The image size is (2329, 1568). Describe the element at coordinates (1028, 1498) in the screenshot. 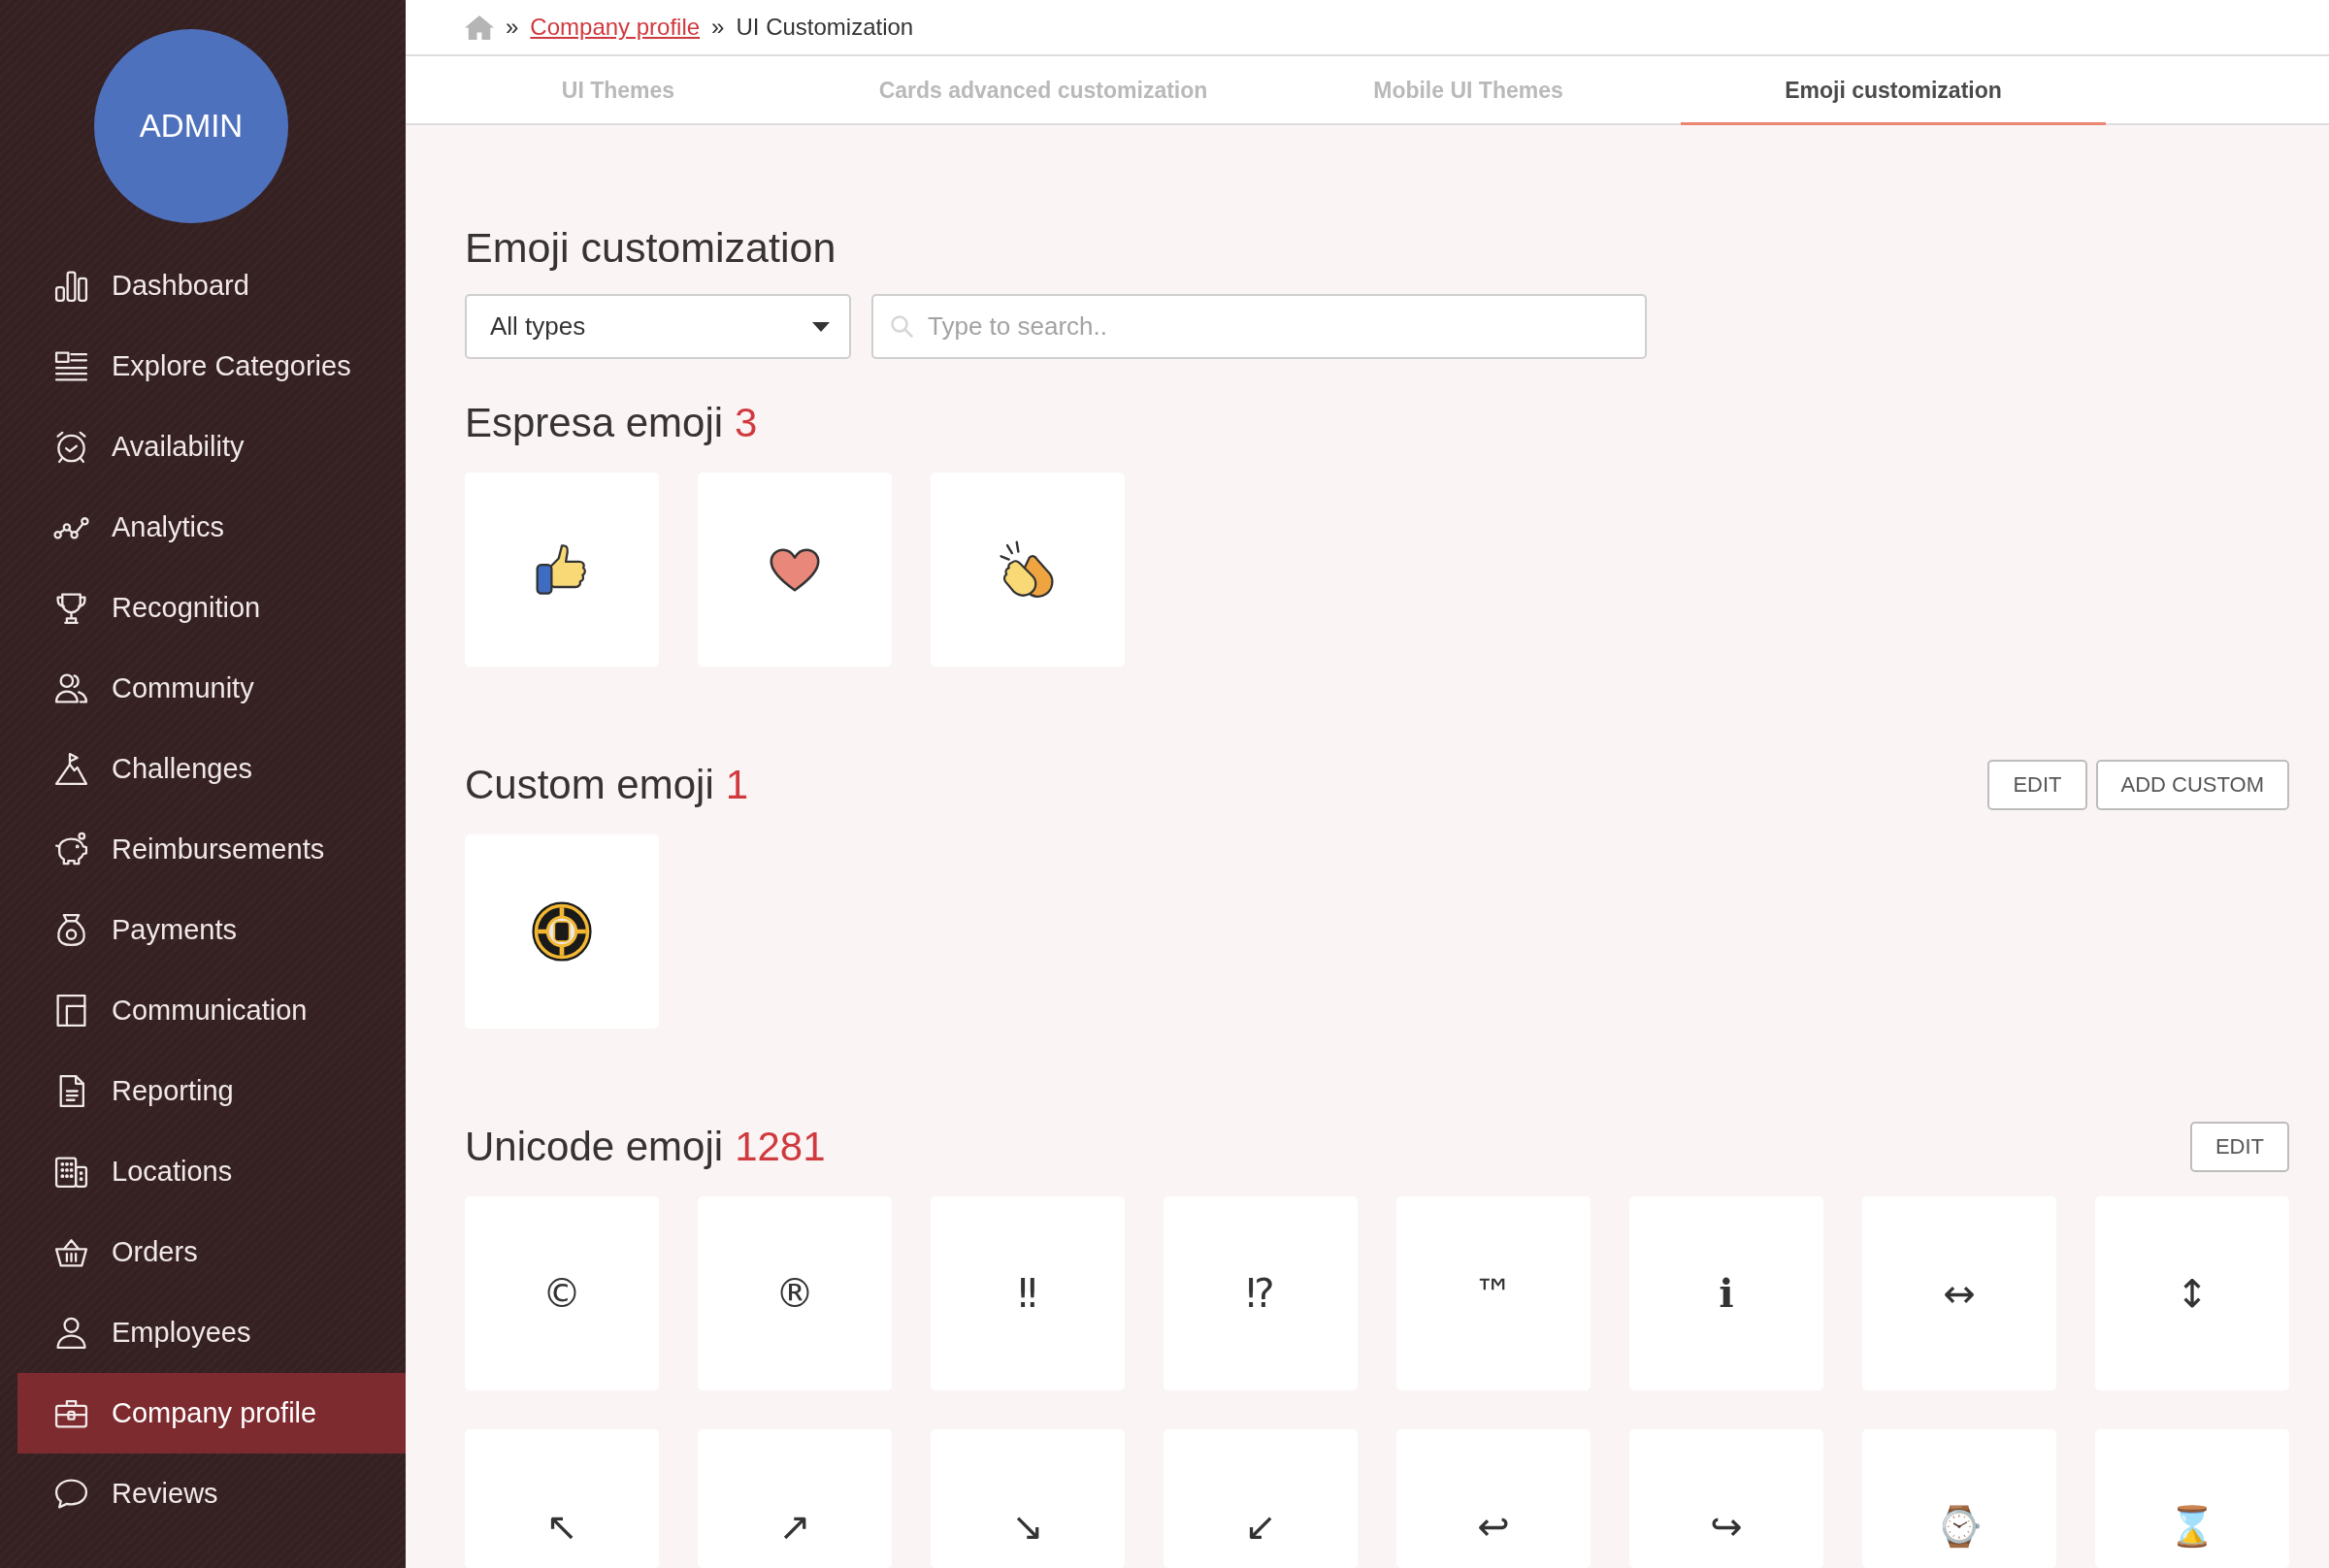

I see `emoji-tile: ↘` at that location.